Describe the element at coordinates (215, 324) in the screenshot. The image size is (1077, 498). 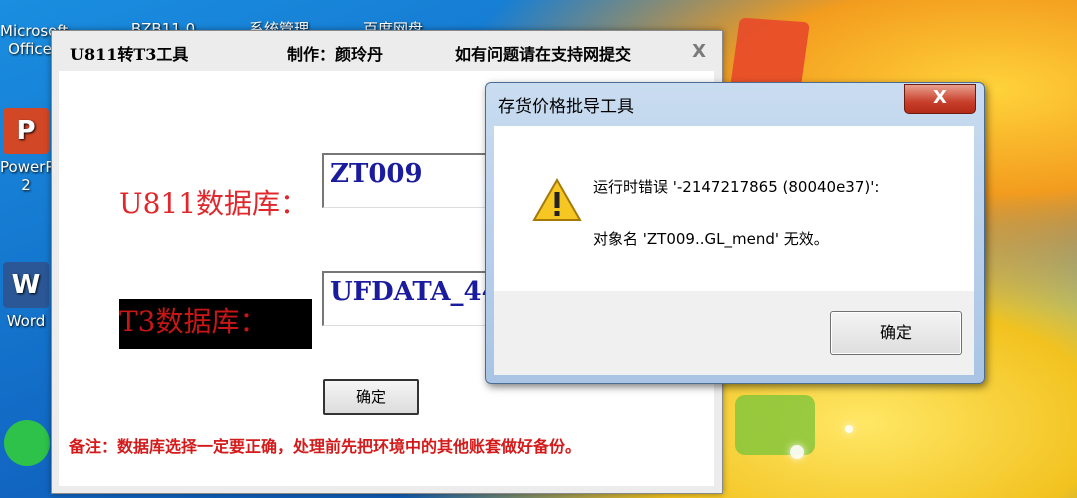
I see `t3-db-label: T3数据库：` at that location.